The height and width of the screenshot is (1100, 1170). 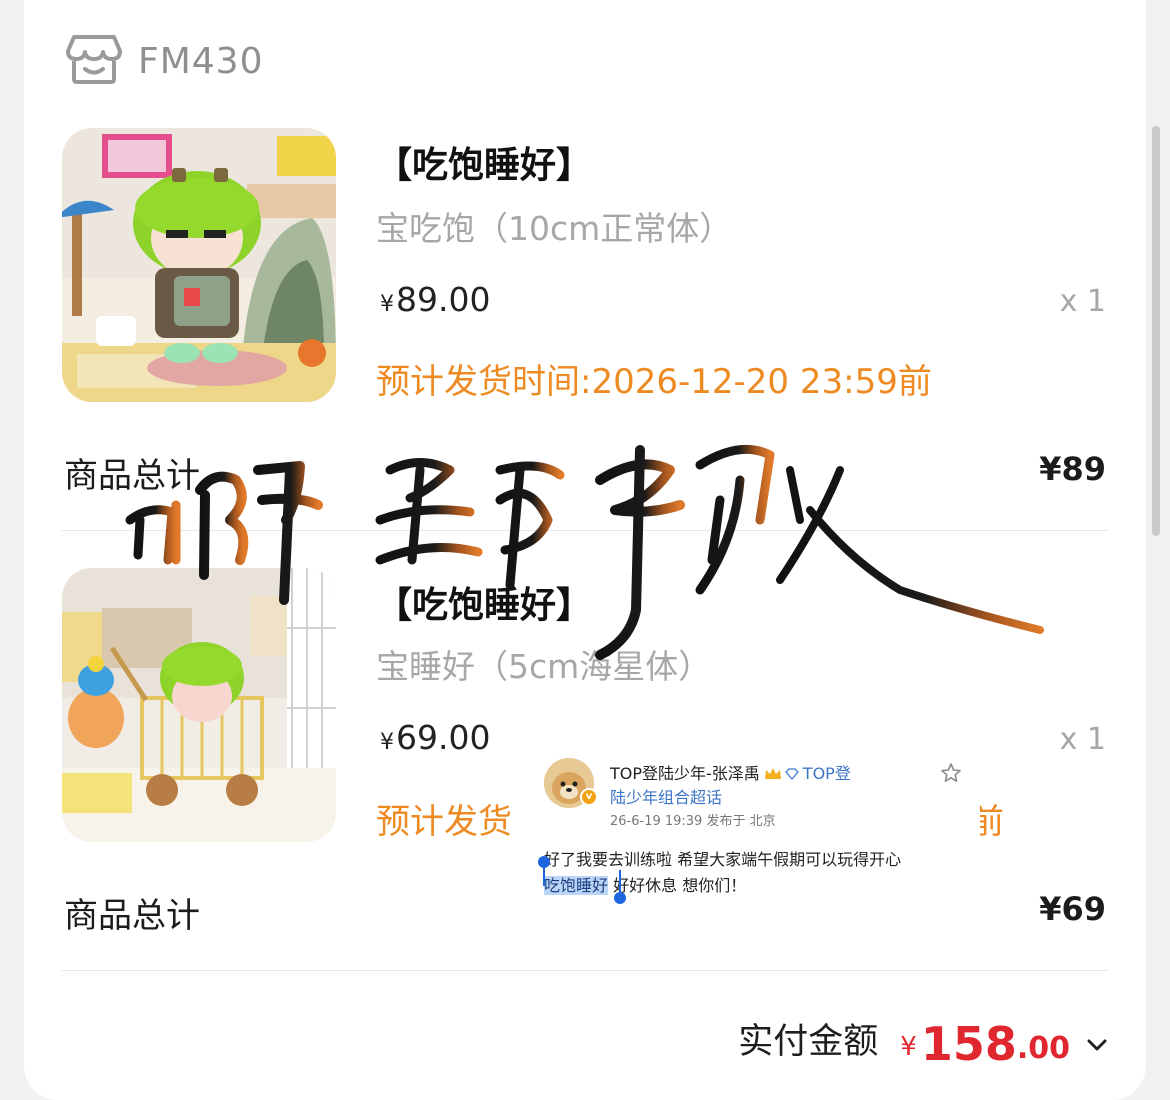 What do you see at coordinates (576, 885) in the screenshot?
I see `selected-text: 吃饱睡好` at bounding box center [576, 885].